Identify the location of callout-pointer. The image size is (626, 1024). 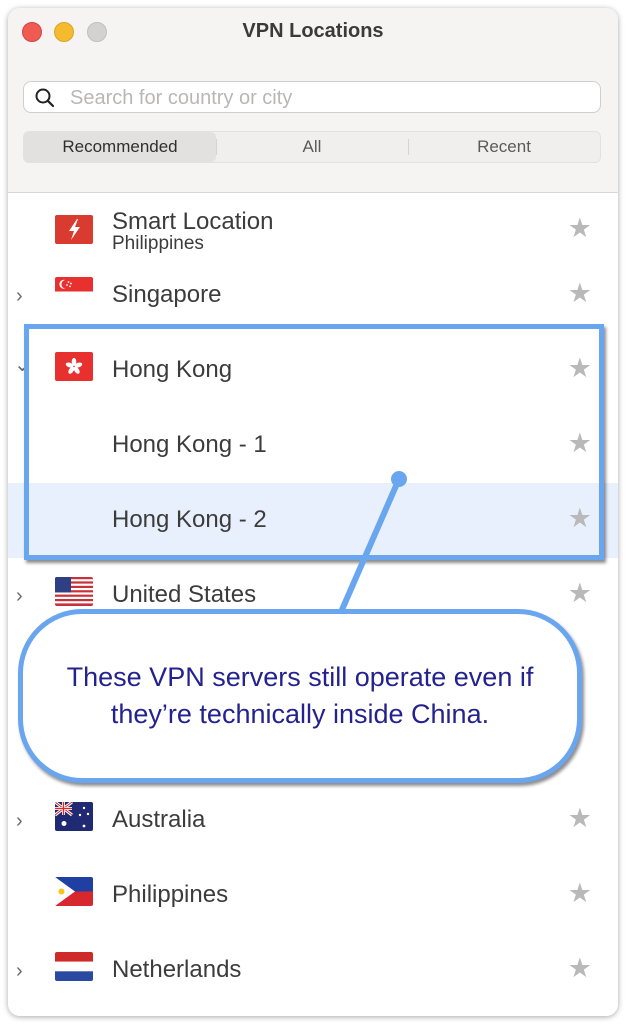
(372, 543).